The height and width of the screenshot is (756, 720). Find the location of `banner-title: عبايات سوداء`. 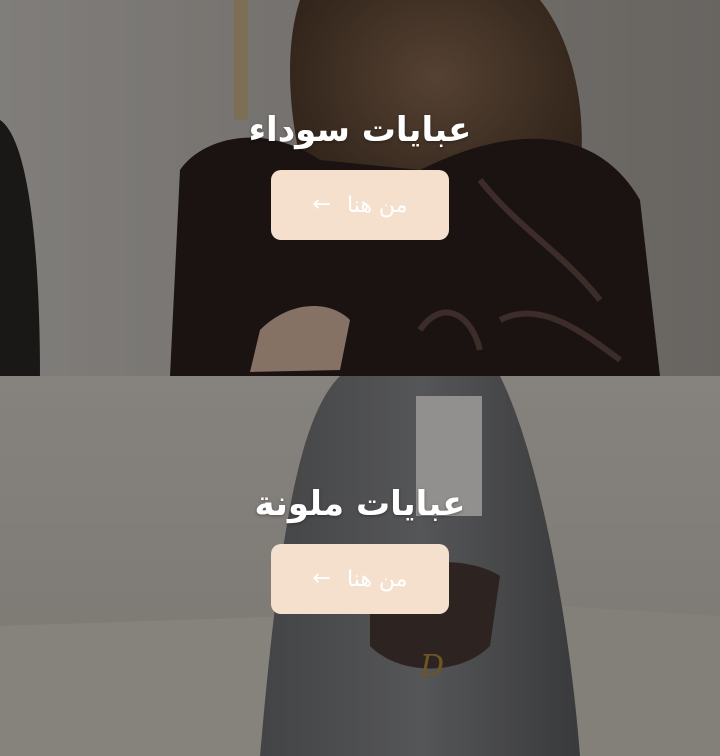

banner-title: عبايات سوداء is located at coordinates (360, 130).